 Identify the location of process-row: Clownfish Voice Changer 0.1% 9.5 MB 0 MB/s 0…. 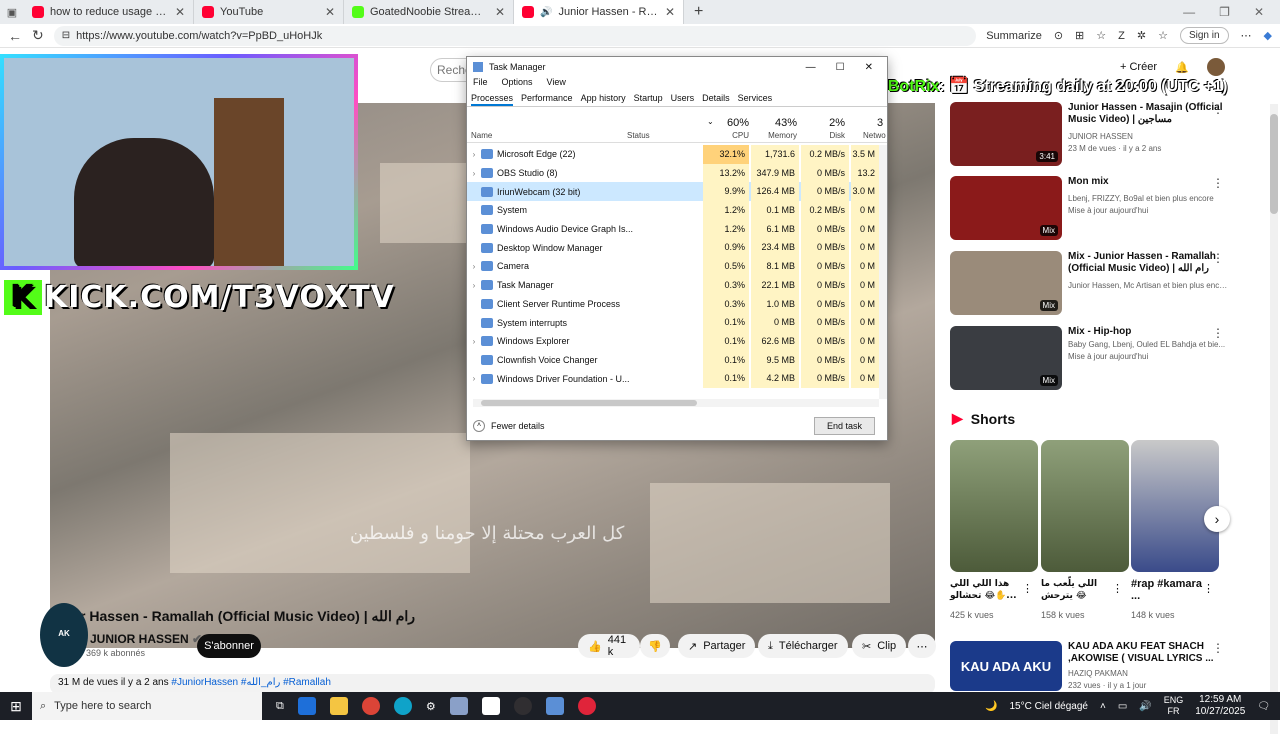
(673, 360).